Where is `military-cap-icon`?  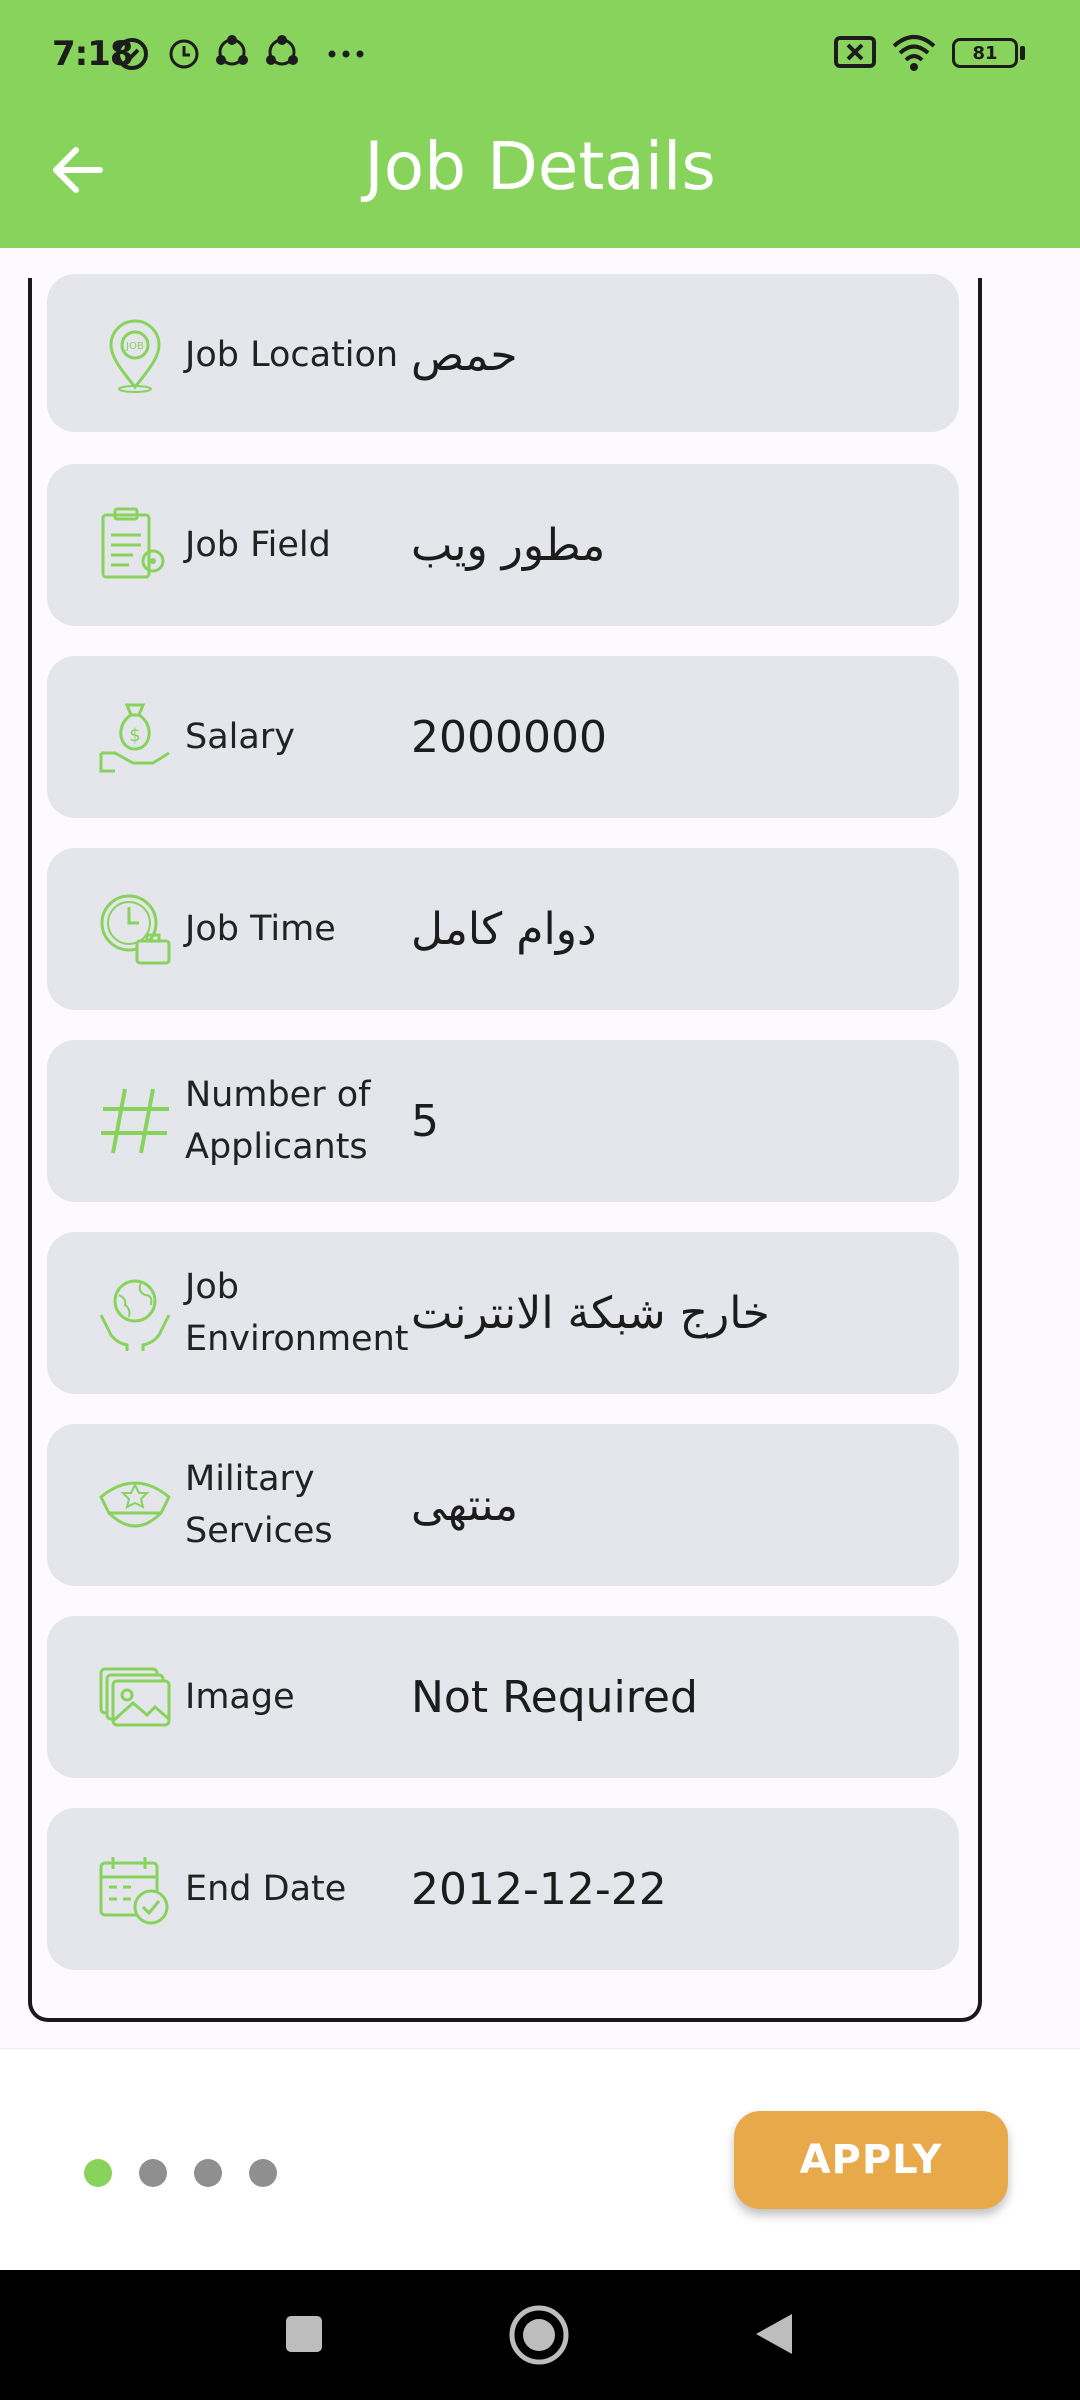
military-cap-icon is located at coordinates (135, 1504).